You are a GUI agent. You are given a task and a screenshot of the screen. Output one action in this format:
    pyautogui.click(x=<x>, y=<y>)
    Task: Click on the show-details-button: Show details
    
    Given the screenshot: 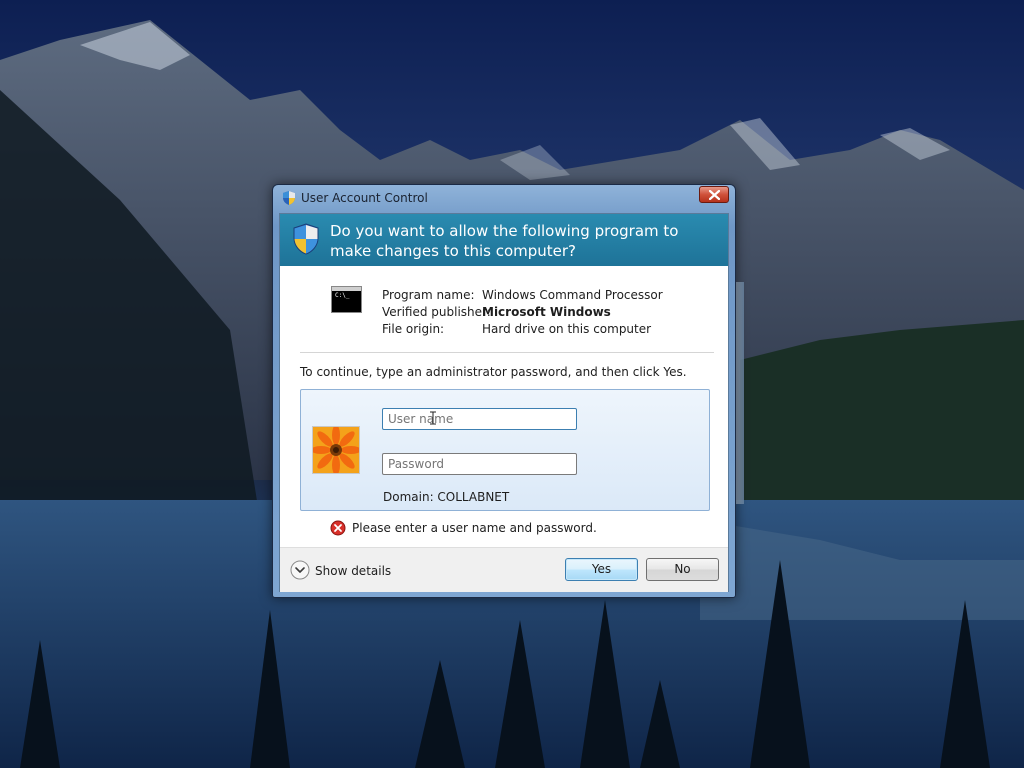 What is the action you would take?
    pyautogui.click(x=341, y=571)
    